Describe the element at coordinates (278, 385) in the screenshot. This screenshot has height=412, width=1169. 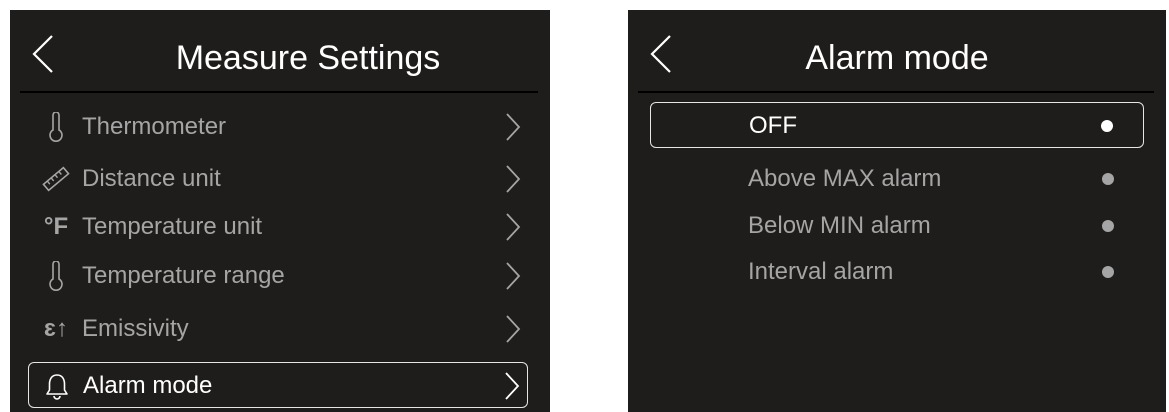
I see `menu-item-alarm-mode: Alarm mode` at that location.